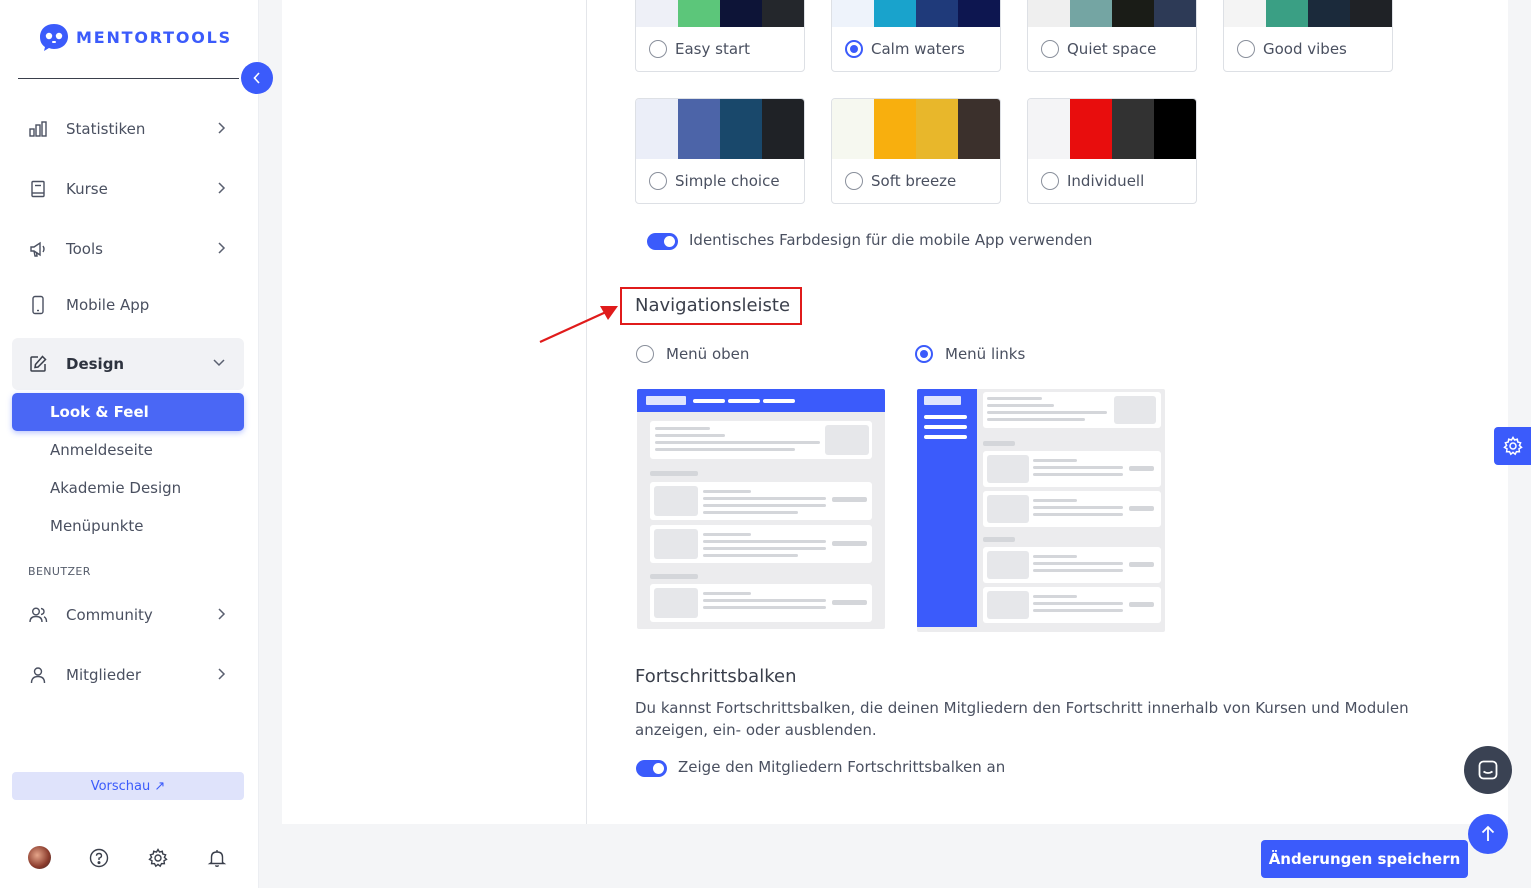  I want to click on users-icon, so click(38, 615).